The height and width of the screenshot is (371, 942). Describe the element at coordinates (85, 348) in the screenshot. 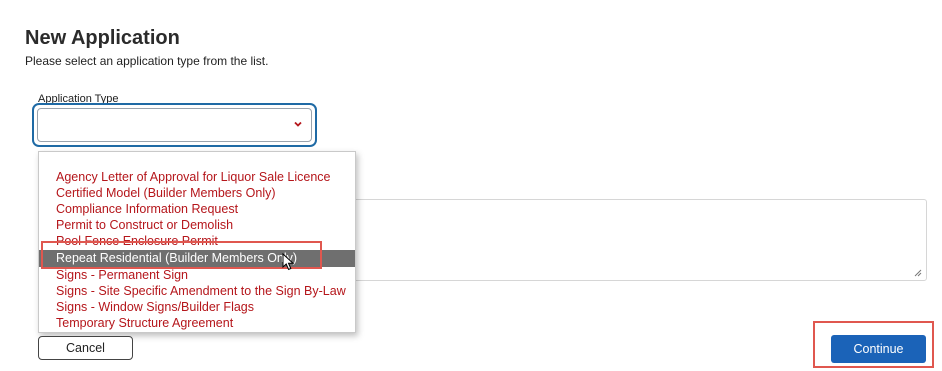

I see `cancel-button: Cancel` at that location.